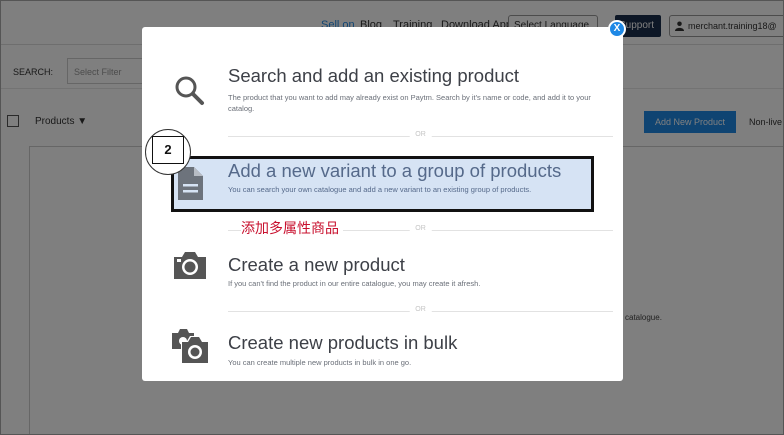 This screenshot has width=784, height=435. I want to click on annotation-note: 添加多属性商品, so click(292, 228).